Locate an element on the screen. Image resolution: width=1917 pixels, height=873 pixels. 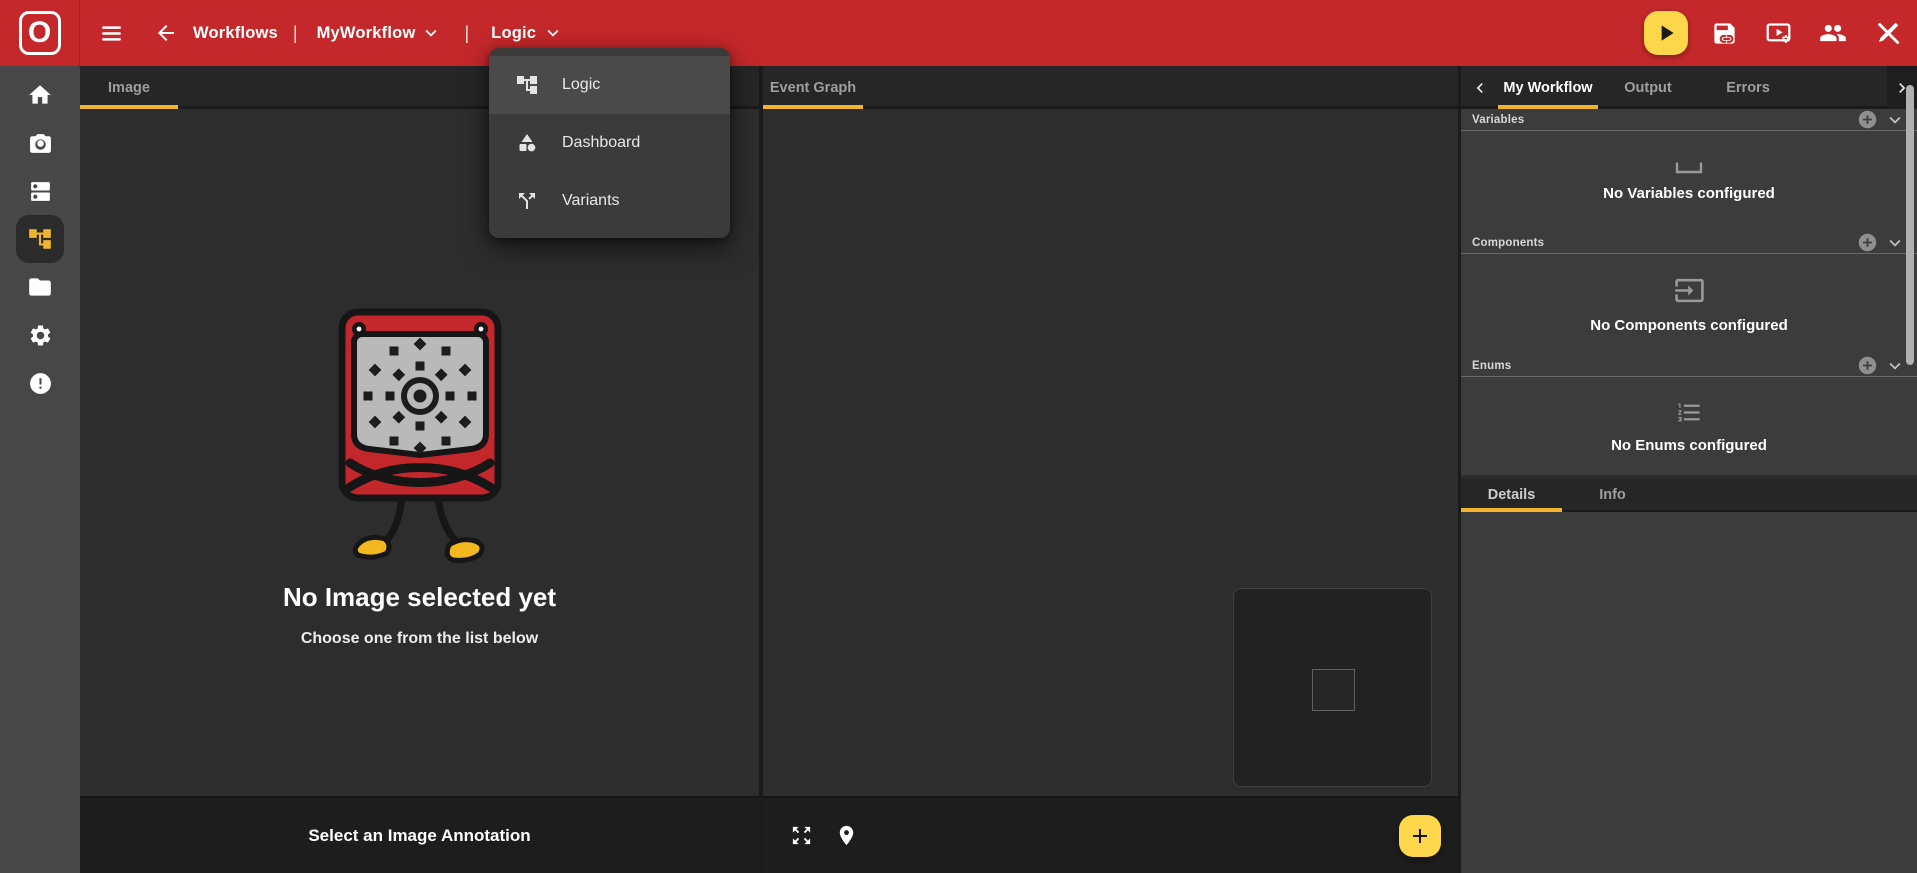
split-icon is located at coordinates (527, 201).